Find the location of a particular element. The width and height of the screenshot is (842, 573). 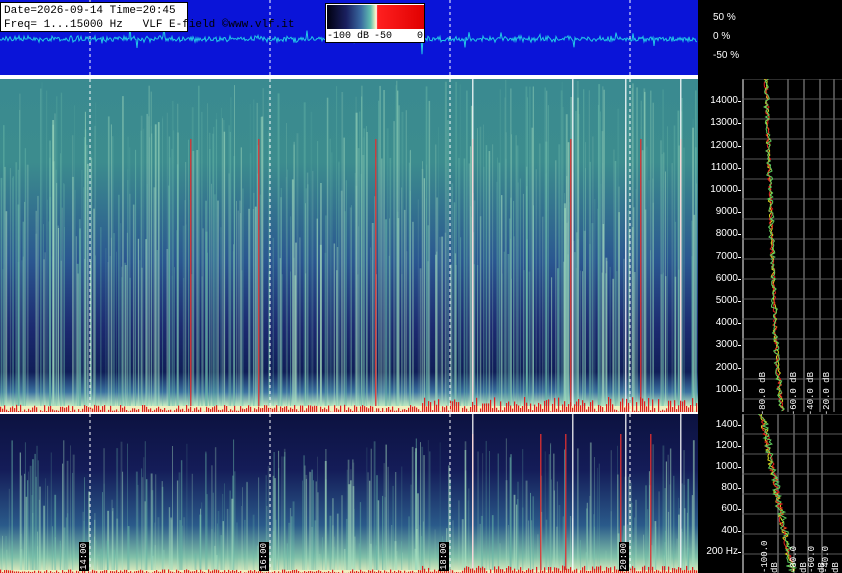

colorbar-label-min: -100 dB is located at coordinates (348, 36).